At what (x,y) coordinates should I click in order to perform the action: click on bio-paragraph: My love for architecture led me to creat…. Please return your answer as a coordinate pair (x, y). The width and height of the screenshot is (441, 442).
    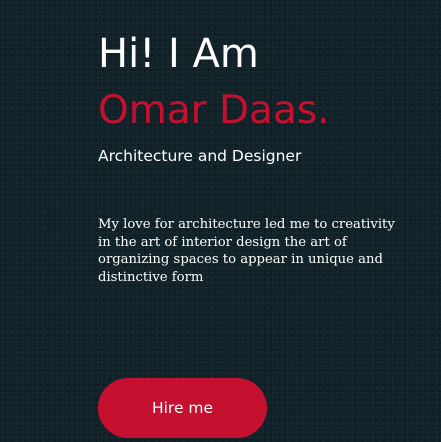
    Looking at the image, I should click on (246, 251).